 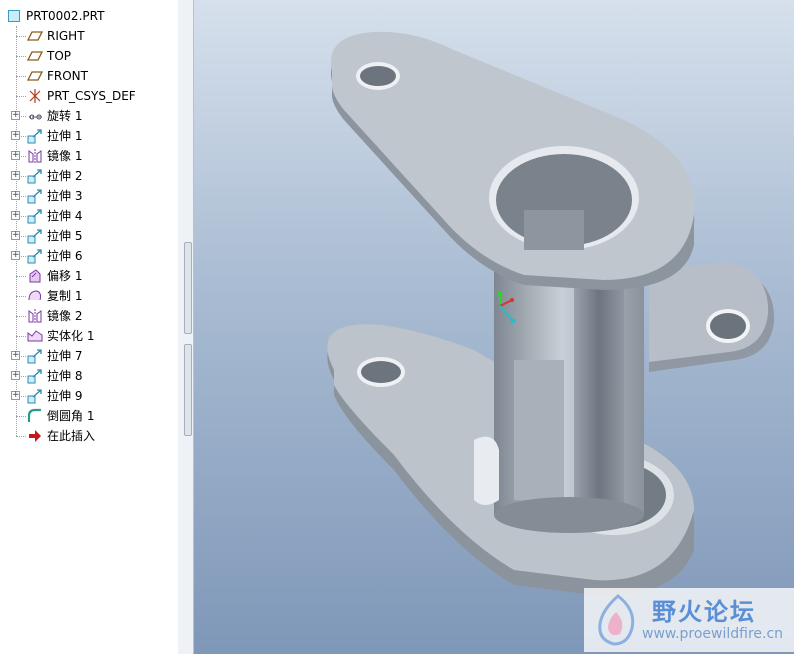 What do you see at coordinates (89, 276) in the screenshot?
I see `tree-item: 偏移 1` at bounding box center [89, 276].